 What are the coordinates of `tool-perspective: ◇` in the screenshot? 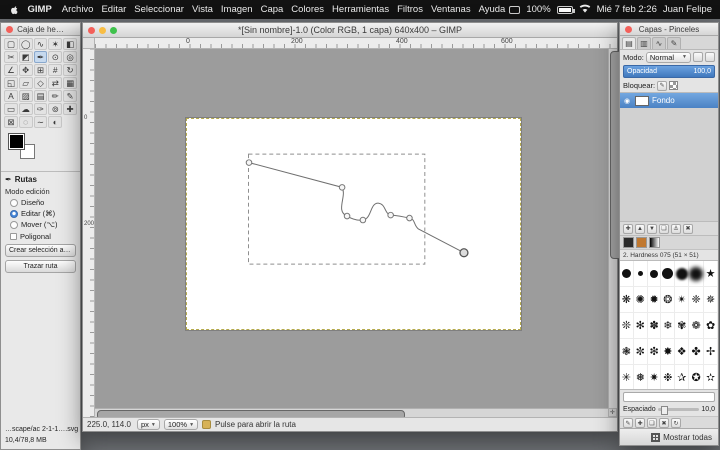 It's located at (40, 83).